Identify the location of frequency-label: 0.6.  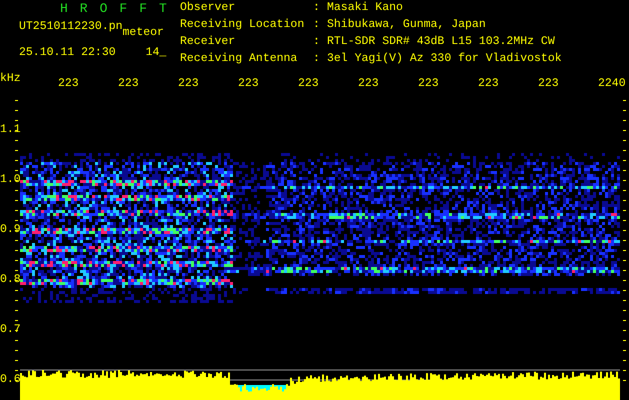
(10, 380).